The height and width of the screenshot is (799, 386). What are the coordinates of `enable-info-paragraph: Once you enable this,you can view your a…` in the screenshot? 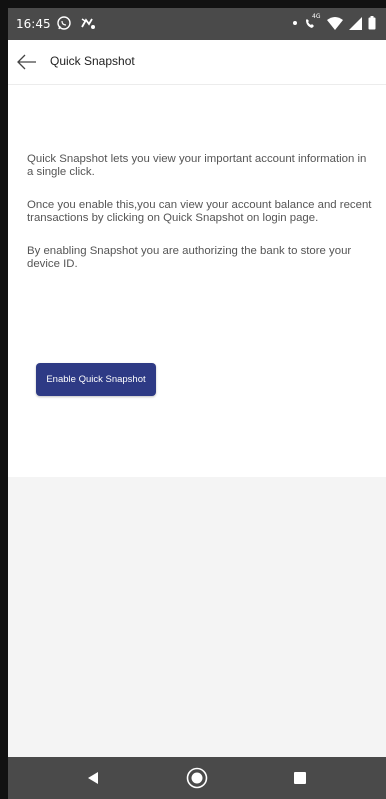 It's located at (206, 212).